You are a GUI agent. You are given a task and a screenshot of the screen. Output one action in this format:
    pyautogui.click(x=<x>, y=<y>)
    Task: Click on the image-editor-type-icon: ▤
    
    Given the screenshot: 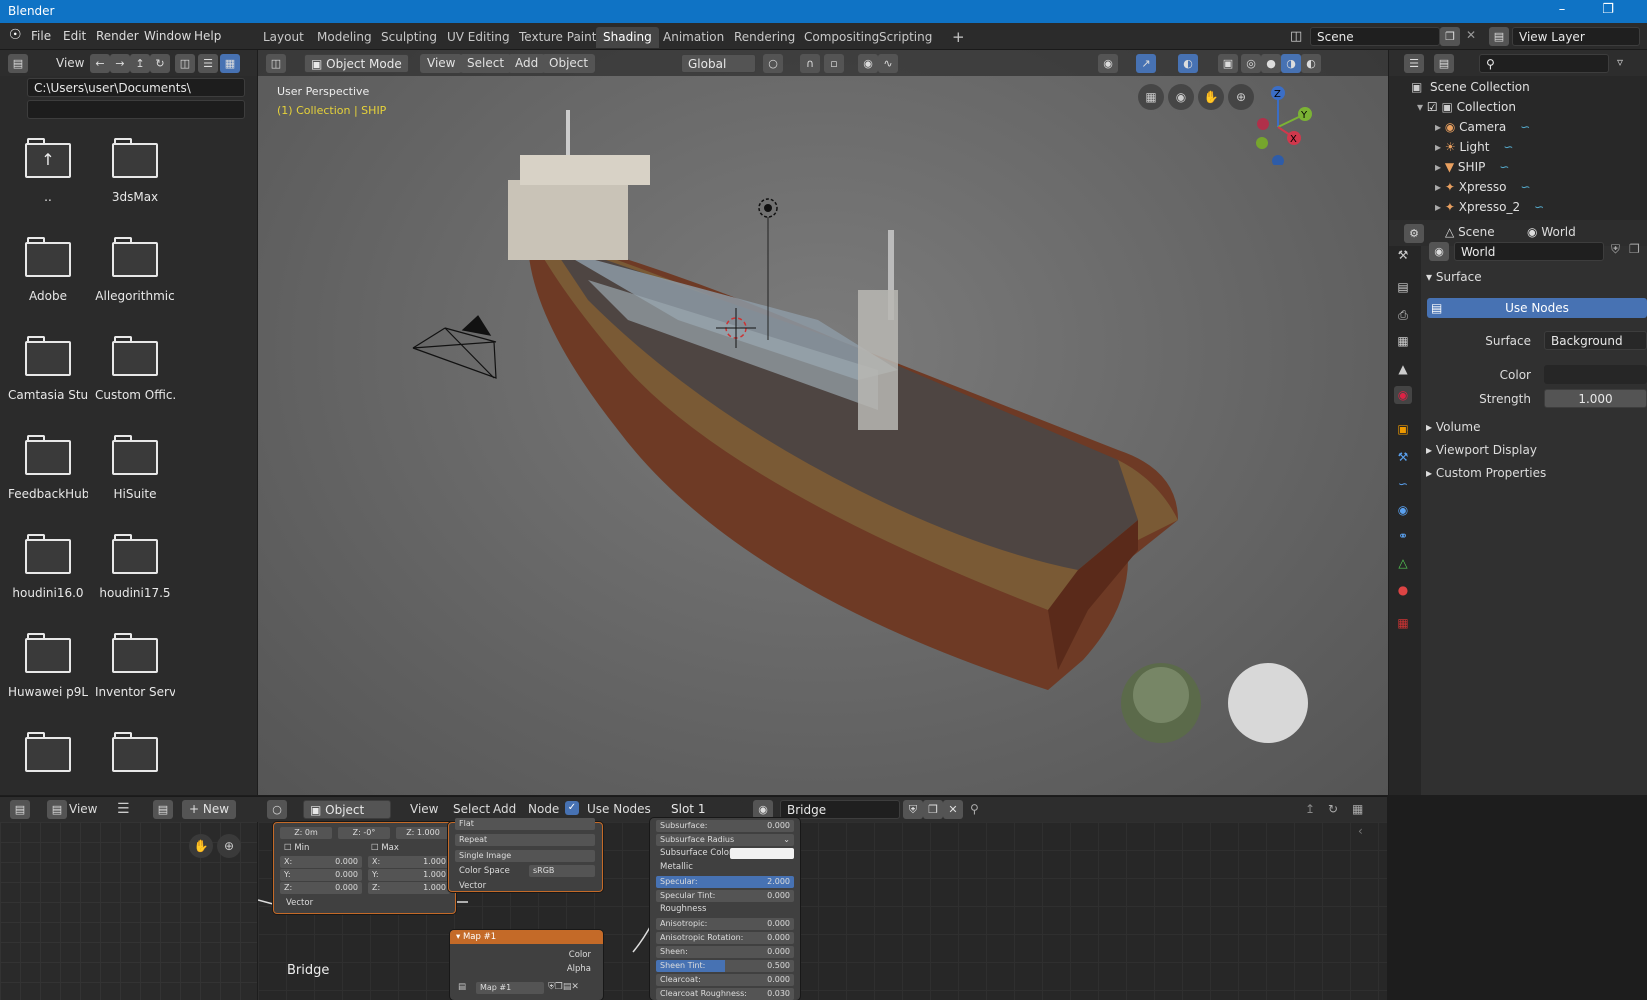 What is the action you would take?
    pyautogui.click(x=20, y=809)
    